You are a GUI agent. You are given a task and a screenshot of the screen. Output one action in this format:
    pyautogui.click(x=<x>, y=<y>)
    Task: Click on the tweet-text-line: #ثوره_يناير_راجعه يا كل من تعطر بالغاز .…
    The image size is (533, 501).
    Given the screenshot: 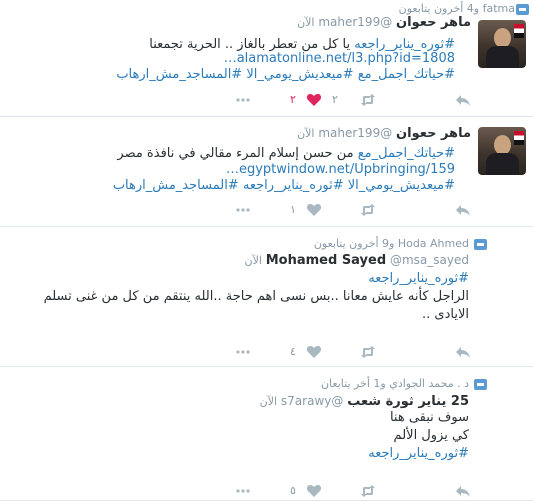 What is the action you would take?
    pyautogui.click(x=302, y=44)
    